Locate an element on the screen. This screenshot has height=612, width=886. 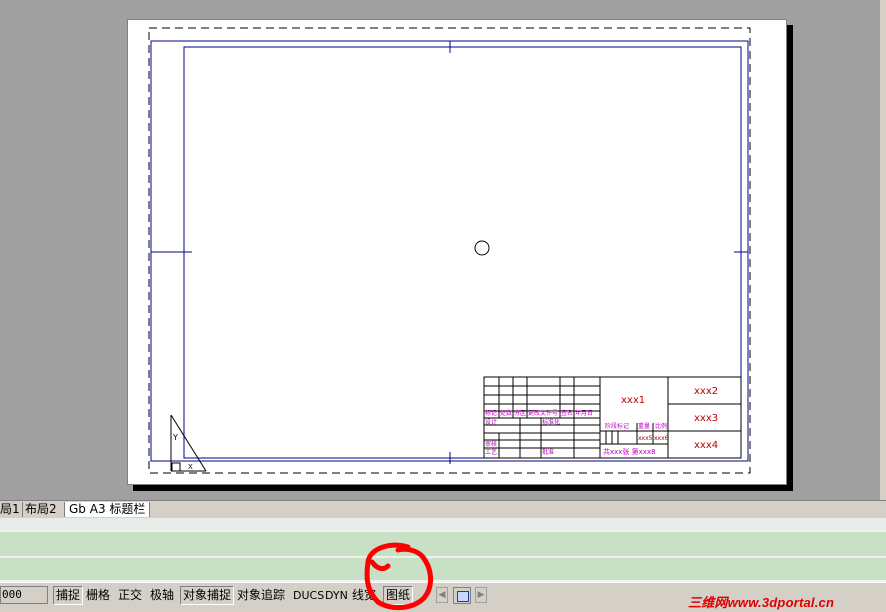
tb-sheet-count: 共xxx张 第xxx8 is located at coordinates (629, 451).